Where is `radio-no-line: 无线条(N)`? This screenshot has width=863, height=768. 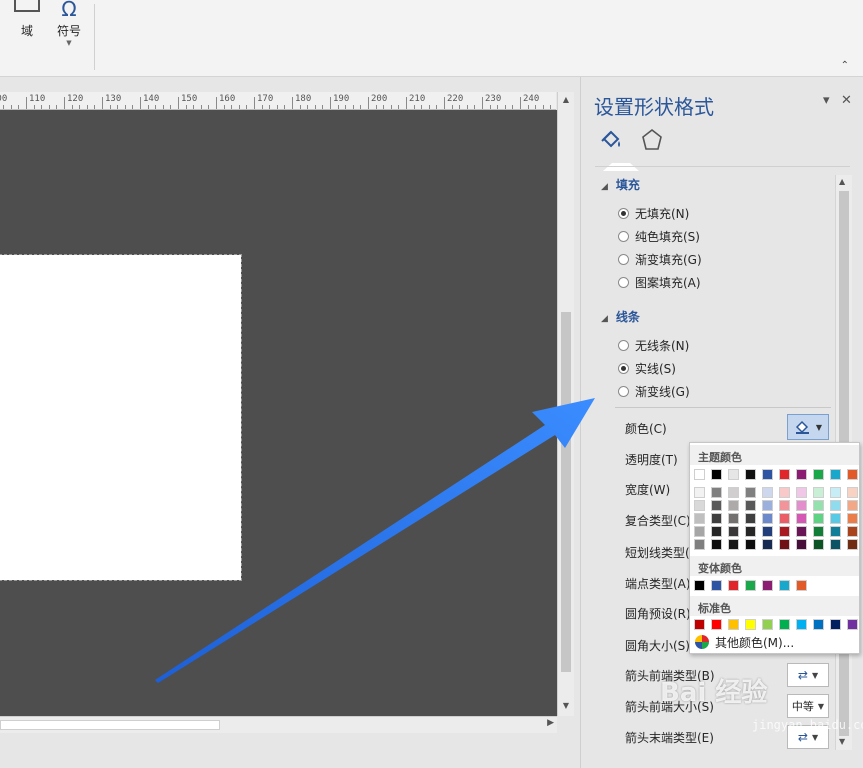 radio-no-line: 无线条(N) is located at coordinates (653, 345).